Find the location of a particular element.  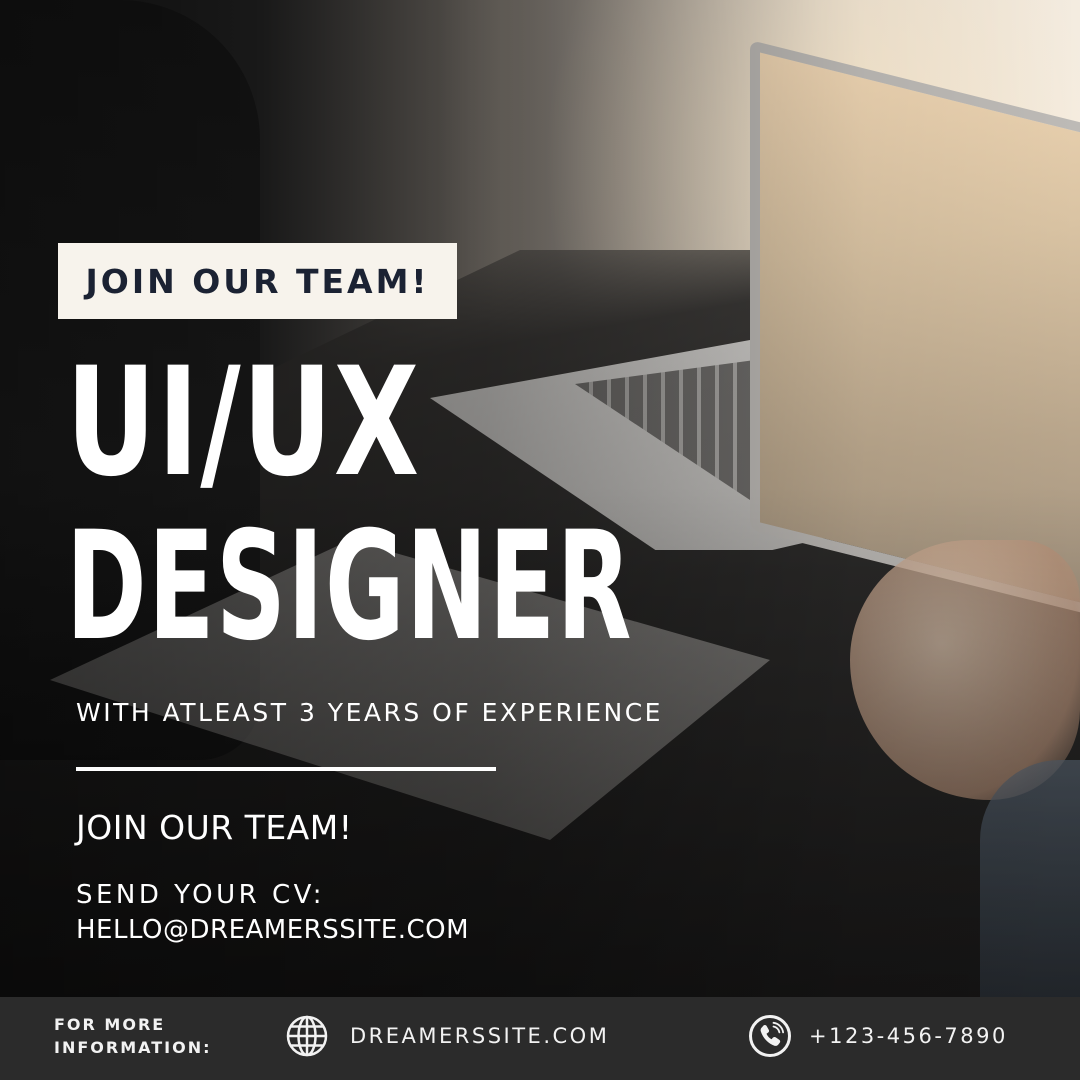

phone-number-link: +123-456-7890 is located at coordinates (908, 1036).